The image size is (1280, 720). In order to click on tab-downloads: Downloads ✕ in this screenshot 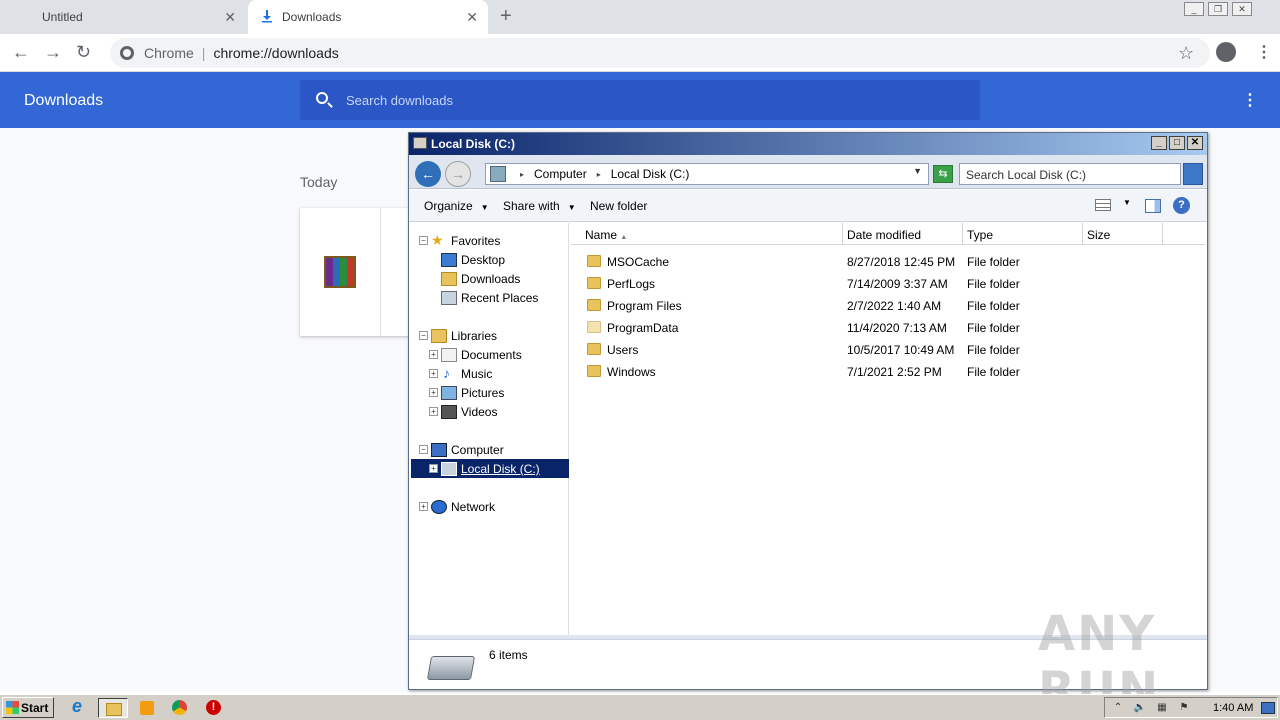, I will do `click(368, 17)`.